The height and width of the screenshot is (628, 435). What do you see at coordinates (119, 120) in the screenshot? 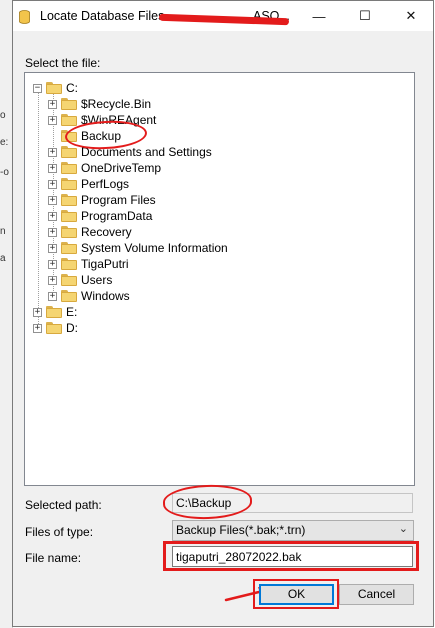
I see `tree-node-label: $WinREAgent` at bounding box center [119, 120].